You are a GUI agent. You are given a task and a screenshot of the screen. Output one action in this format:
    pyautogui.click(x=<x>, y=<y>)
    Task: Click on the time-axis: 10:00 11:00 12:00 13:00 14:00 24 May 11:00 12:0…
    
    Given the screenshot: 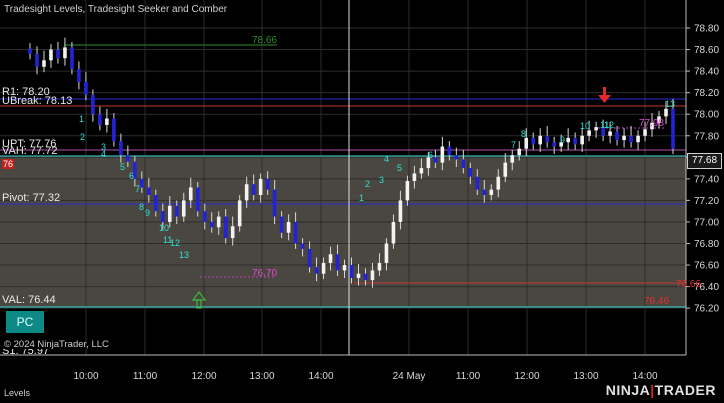 What is the action you would take?
    pyautogui.click(x=365, y=376)
    